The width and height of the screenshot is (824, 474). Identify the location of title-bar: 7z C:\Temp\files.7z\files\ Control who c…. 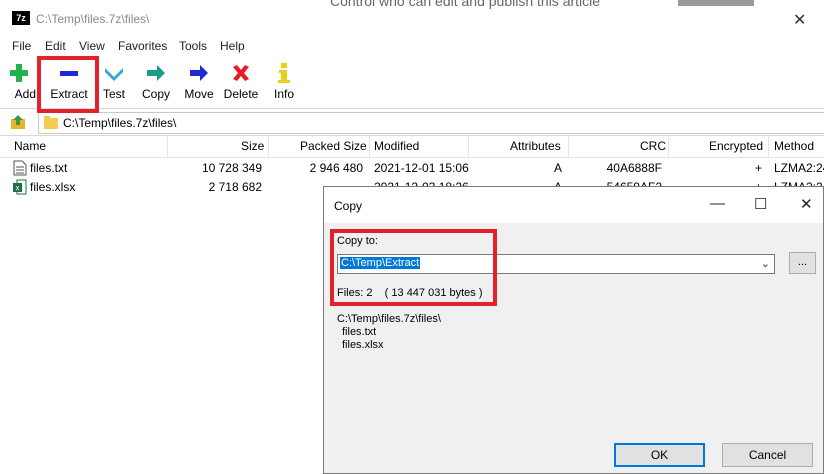
(412, 18).